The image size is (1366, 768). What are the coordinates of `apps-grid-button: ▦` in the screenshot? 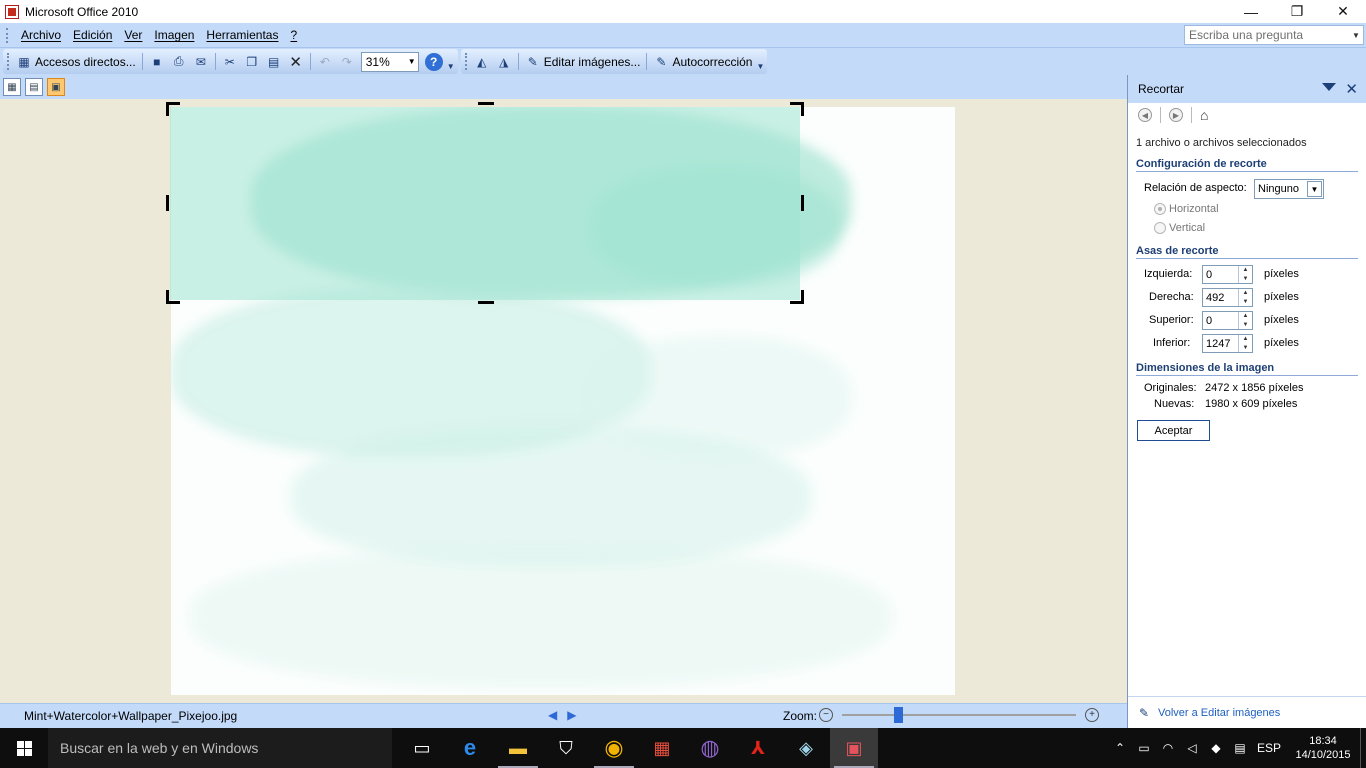 It's located at (662, 748).